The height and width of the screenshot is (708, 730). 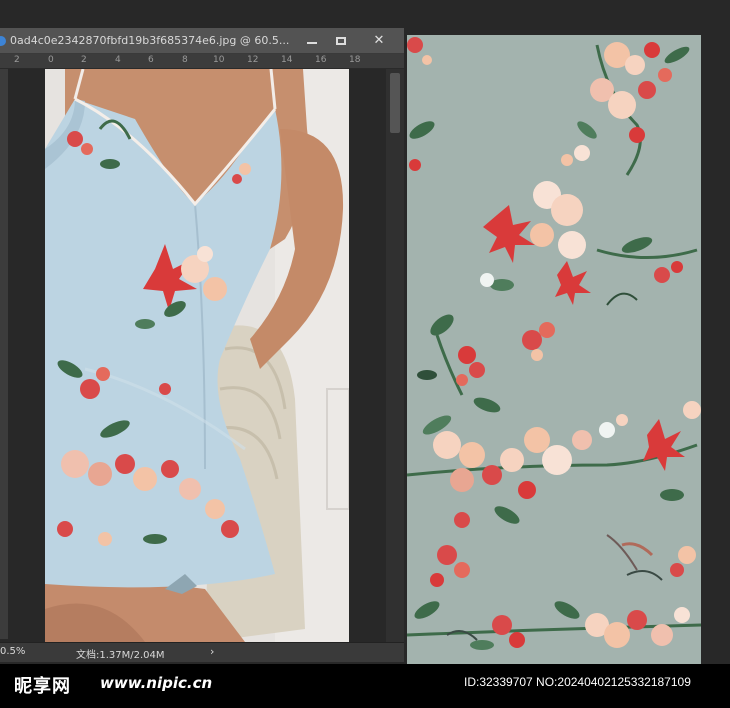 I want to click on minimize-icon, so click(x=312, y=43).